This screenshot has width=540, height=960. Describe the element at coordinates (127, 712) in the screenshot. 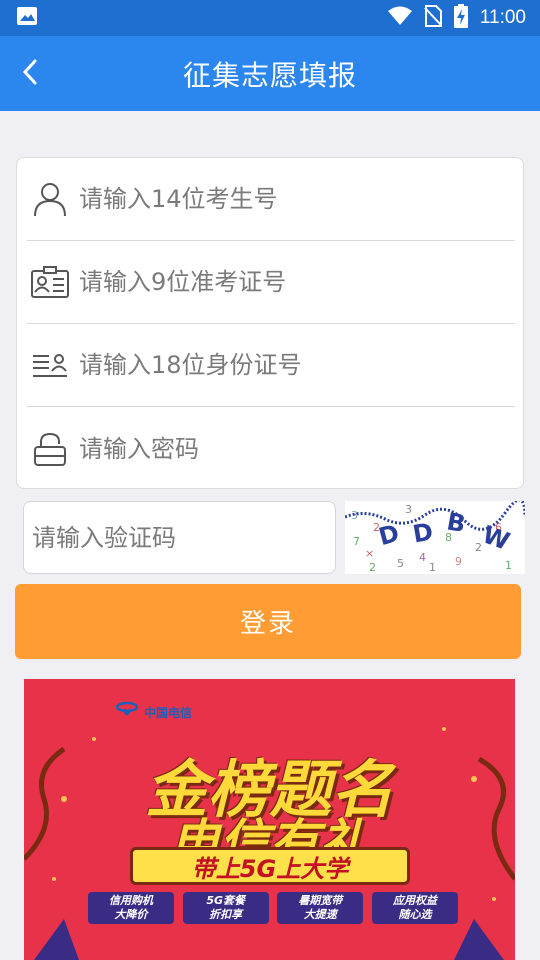

I see `telecom-logo-icon` at that location.